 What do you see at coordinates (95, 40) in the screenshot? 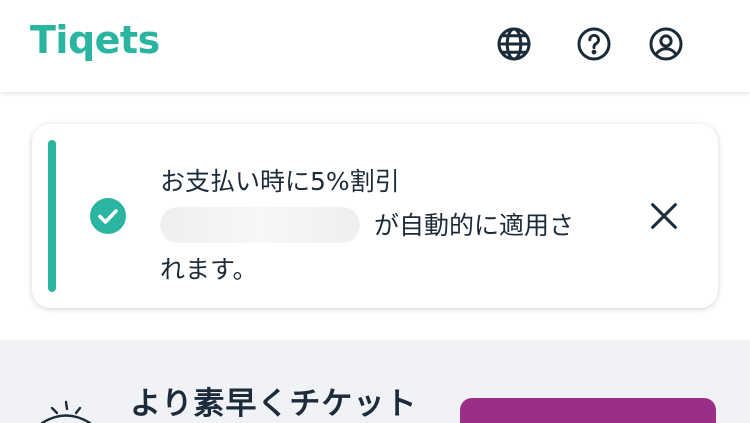
I see `tiqets-logo: Tiqets` at bounding box center [95, 40].